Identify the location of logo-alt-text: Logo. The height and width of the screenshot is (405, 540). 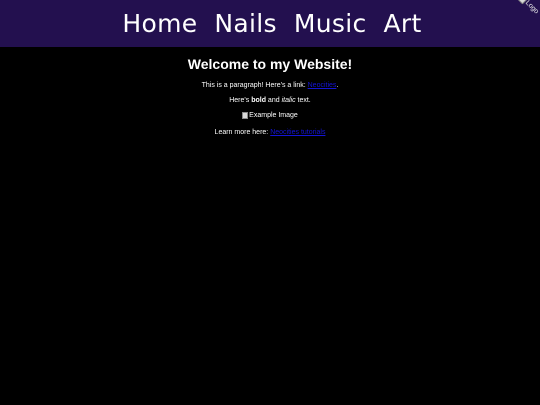
(532, 8).